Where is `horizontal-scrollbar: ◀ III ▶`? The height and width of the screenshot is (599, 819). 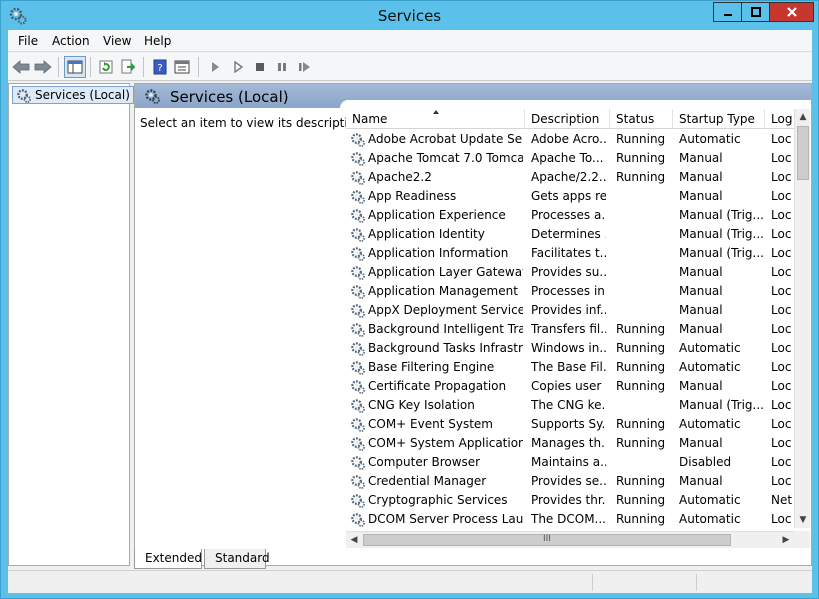 horizontal-scrollbar: ◀ III ▶ is located at coordinates (570, 539).